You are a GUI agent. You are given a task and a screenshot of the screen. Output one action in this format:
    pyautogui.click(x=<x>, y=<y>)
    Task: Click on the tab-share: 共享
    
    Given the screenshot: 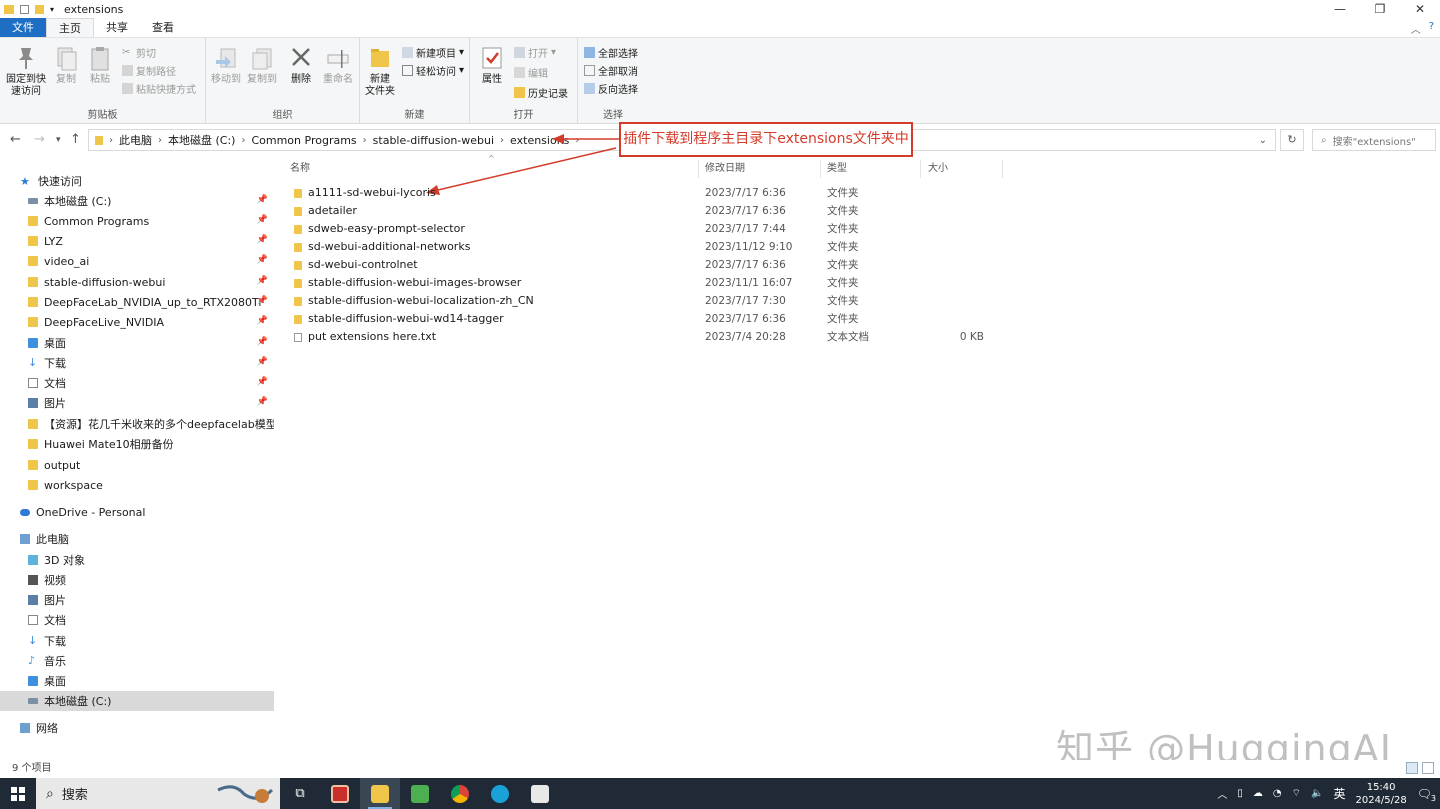 What is the action you would take?
    pyautogui.click(x=117, y=27)
    